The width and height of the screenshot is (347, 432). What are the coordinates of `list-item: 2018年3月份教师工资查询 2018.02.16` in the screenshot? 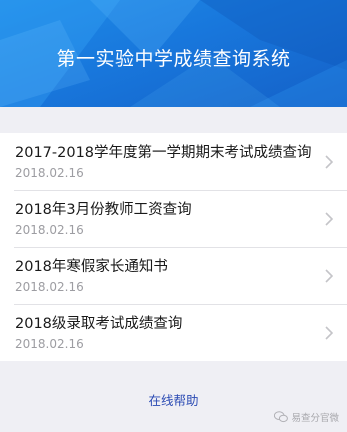 It's located at (173, 218).